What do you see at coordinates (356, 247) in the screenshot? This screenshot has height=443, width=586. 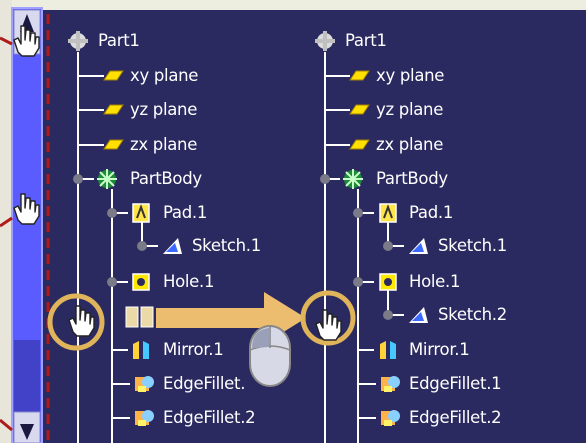 I see `right-tree-expanders` at bounding box center [356, 247].